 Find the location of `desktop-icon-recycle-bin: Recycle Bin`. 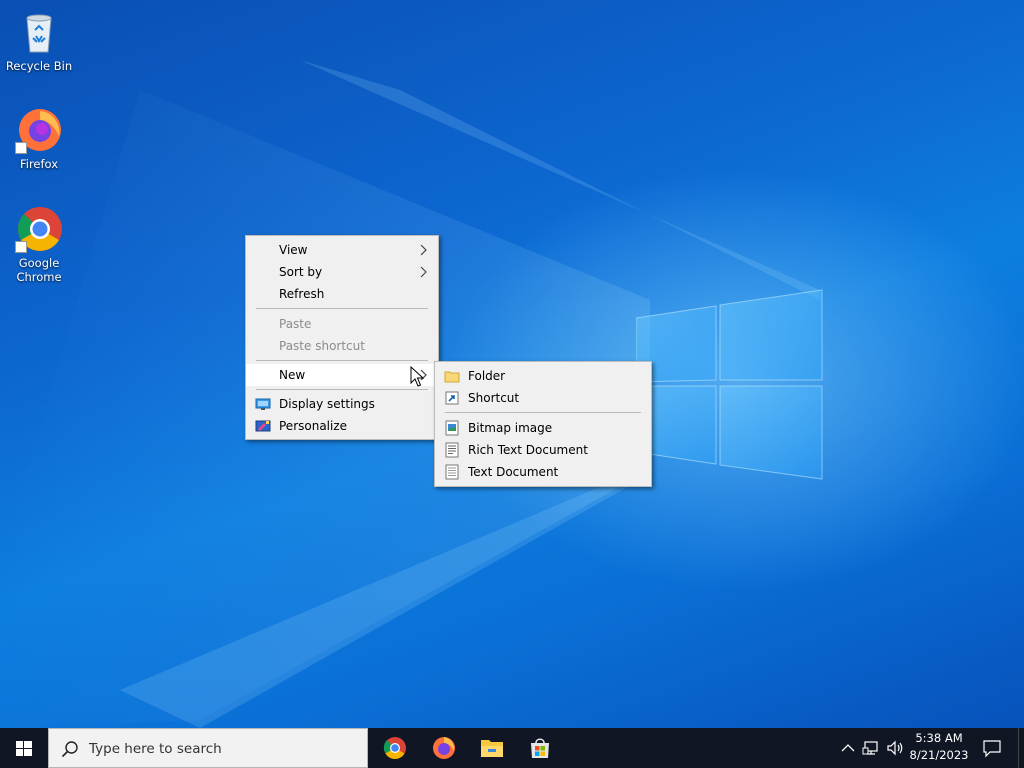

desktop-icon-recycle-bin: Recycle Bin is located at coordinates (39, 40).